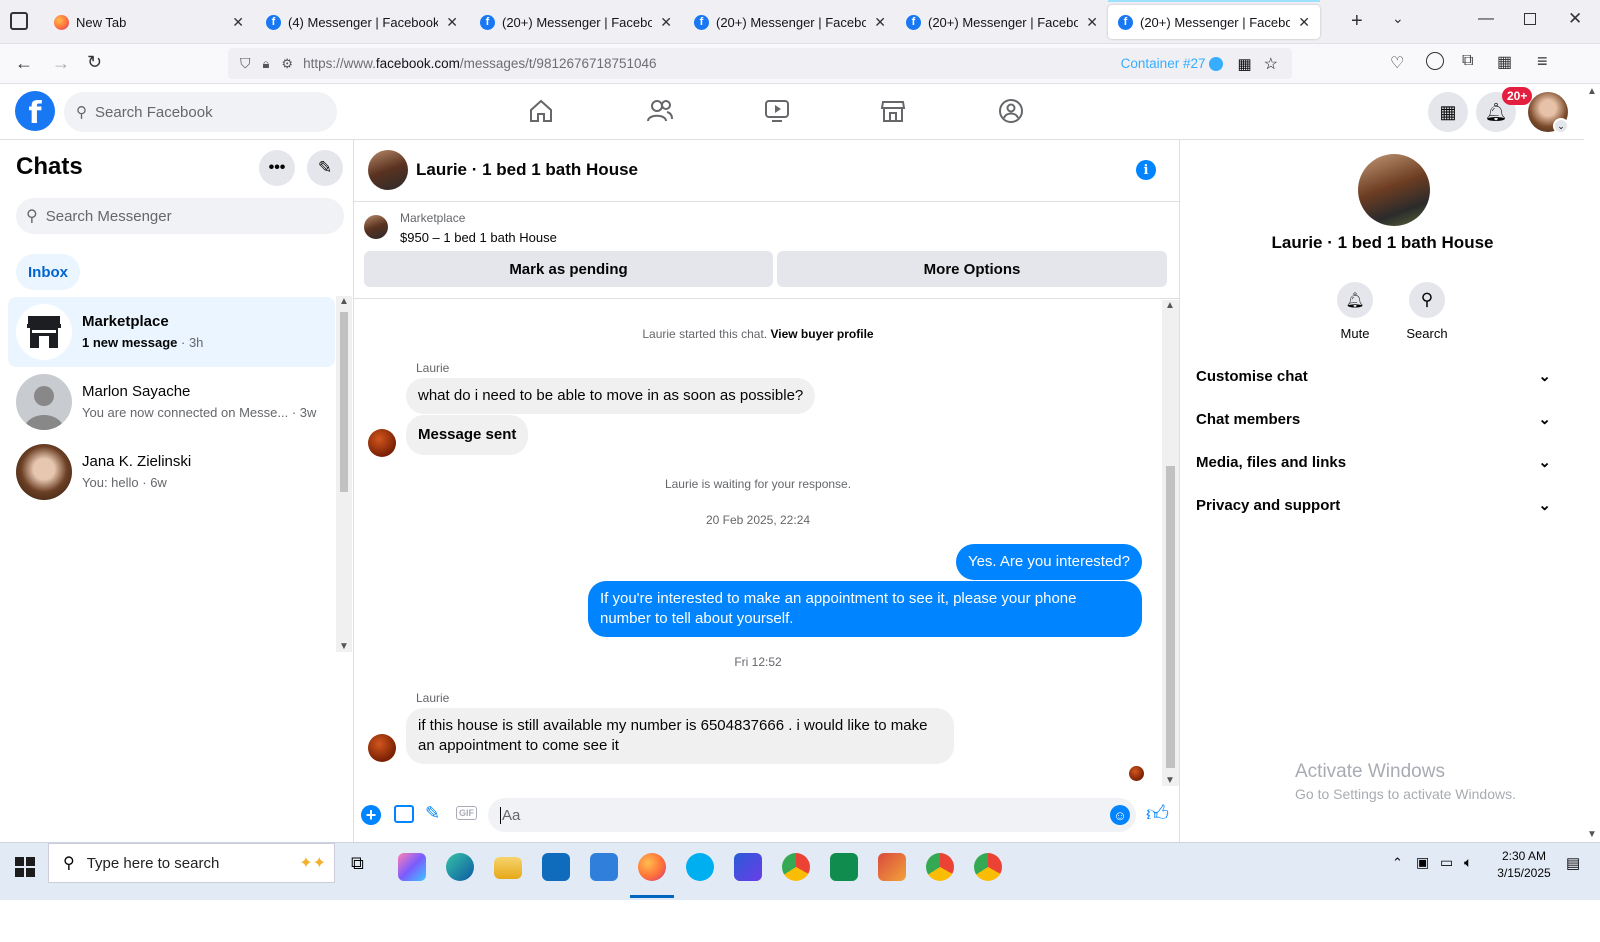 This screenshot has width=1600, height=942. I want to click on mute-bell-icon: 🔔︎, so click(1355, 300).